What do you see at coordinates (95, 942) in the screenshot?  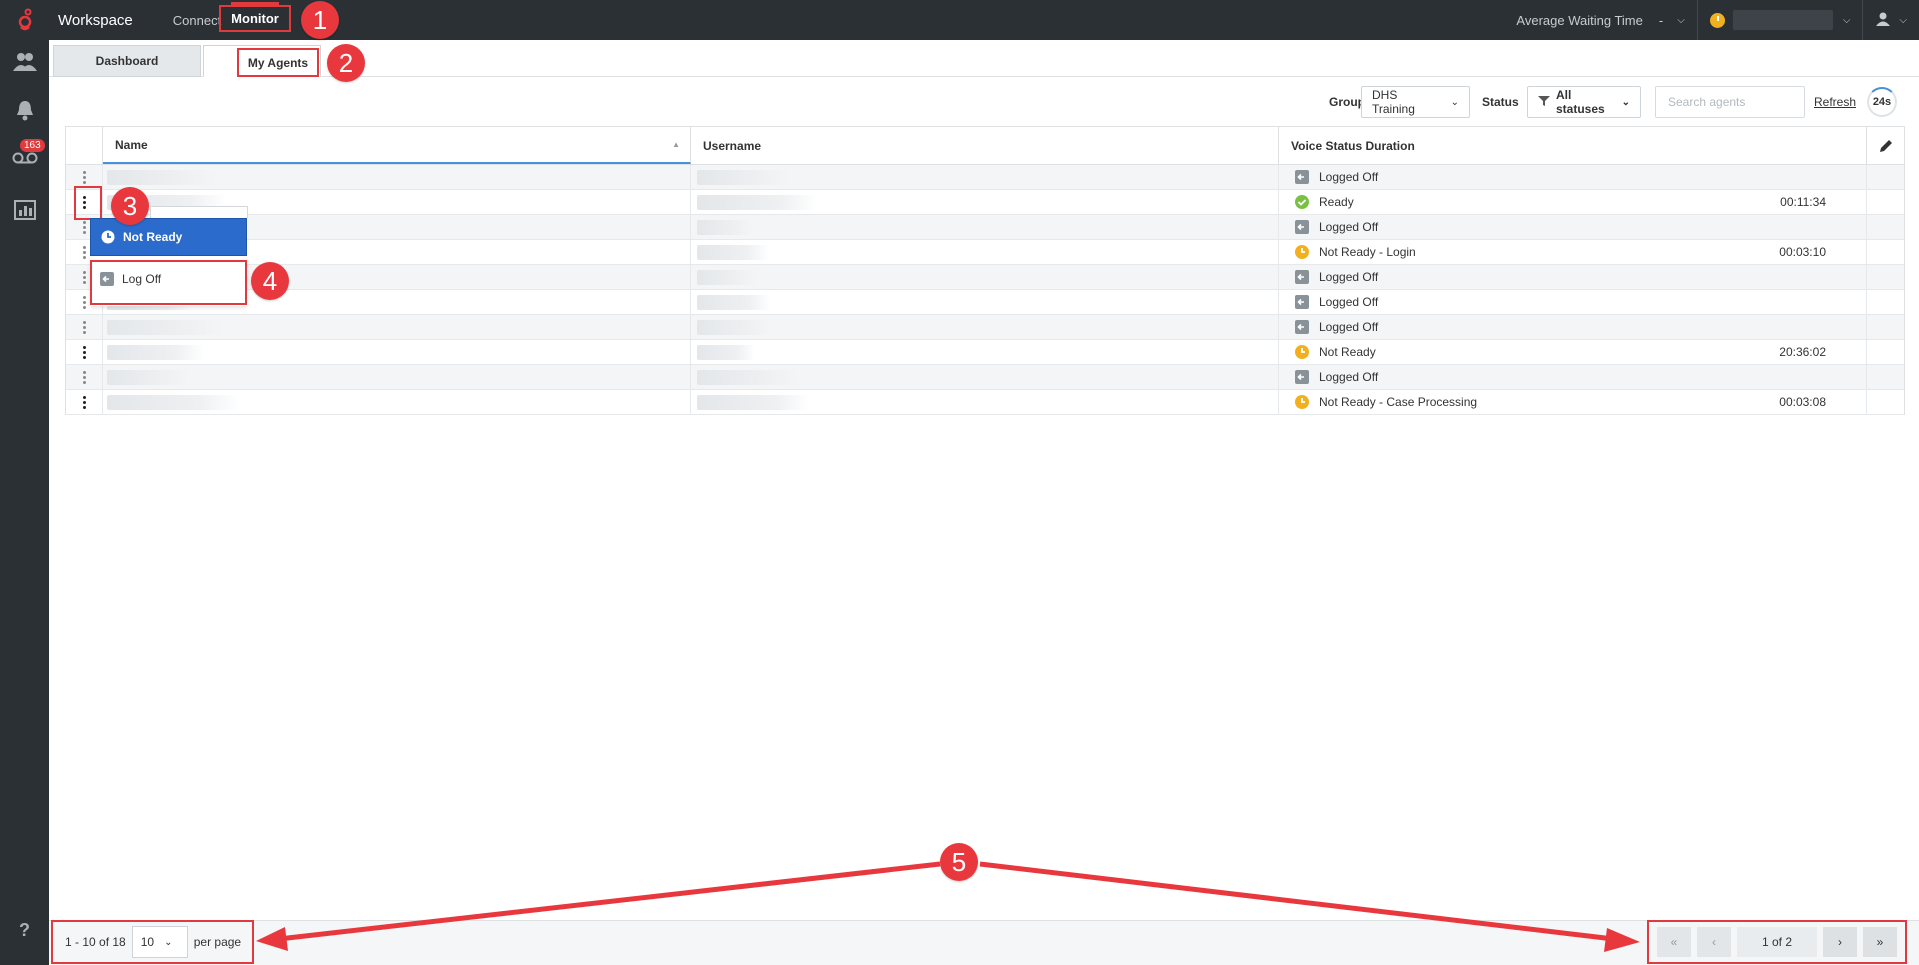 I see `page-range: 1 - 10 of 18` at bounding box center [95, 942].